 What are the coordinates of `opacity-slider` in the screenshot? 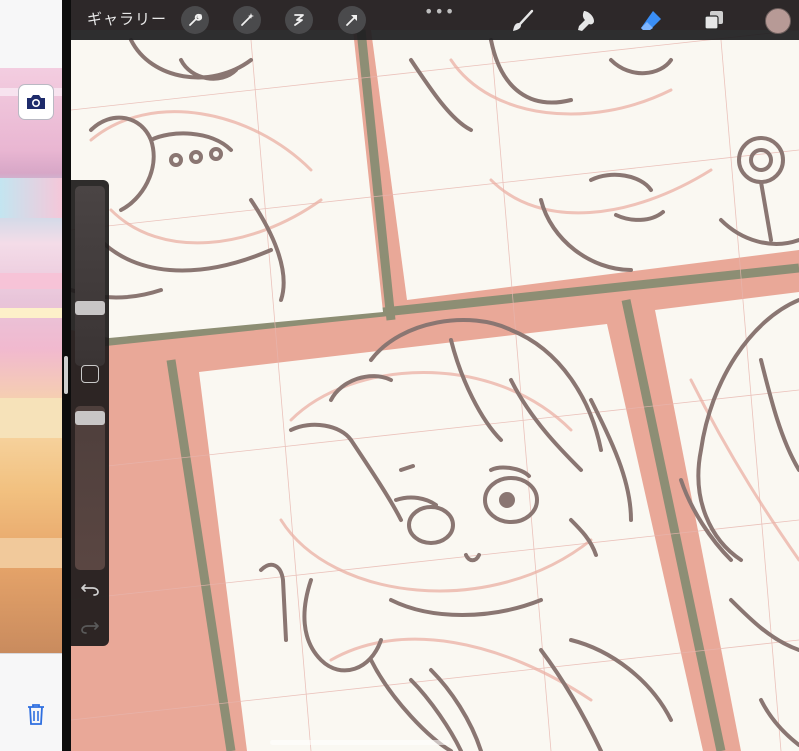 It's located at (90, 488).